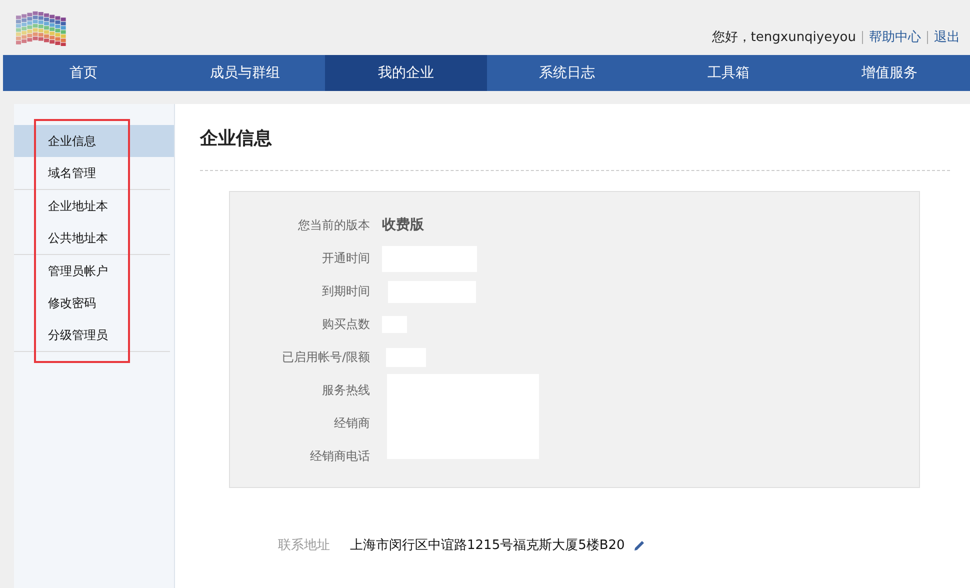 Image resolution: width=970 pixels, height=588 pixels. I want to click on field-value: 收费版, so click(403, 225).